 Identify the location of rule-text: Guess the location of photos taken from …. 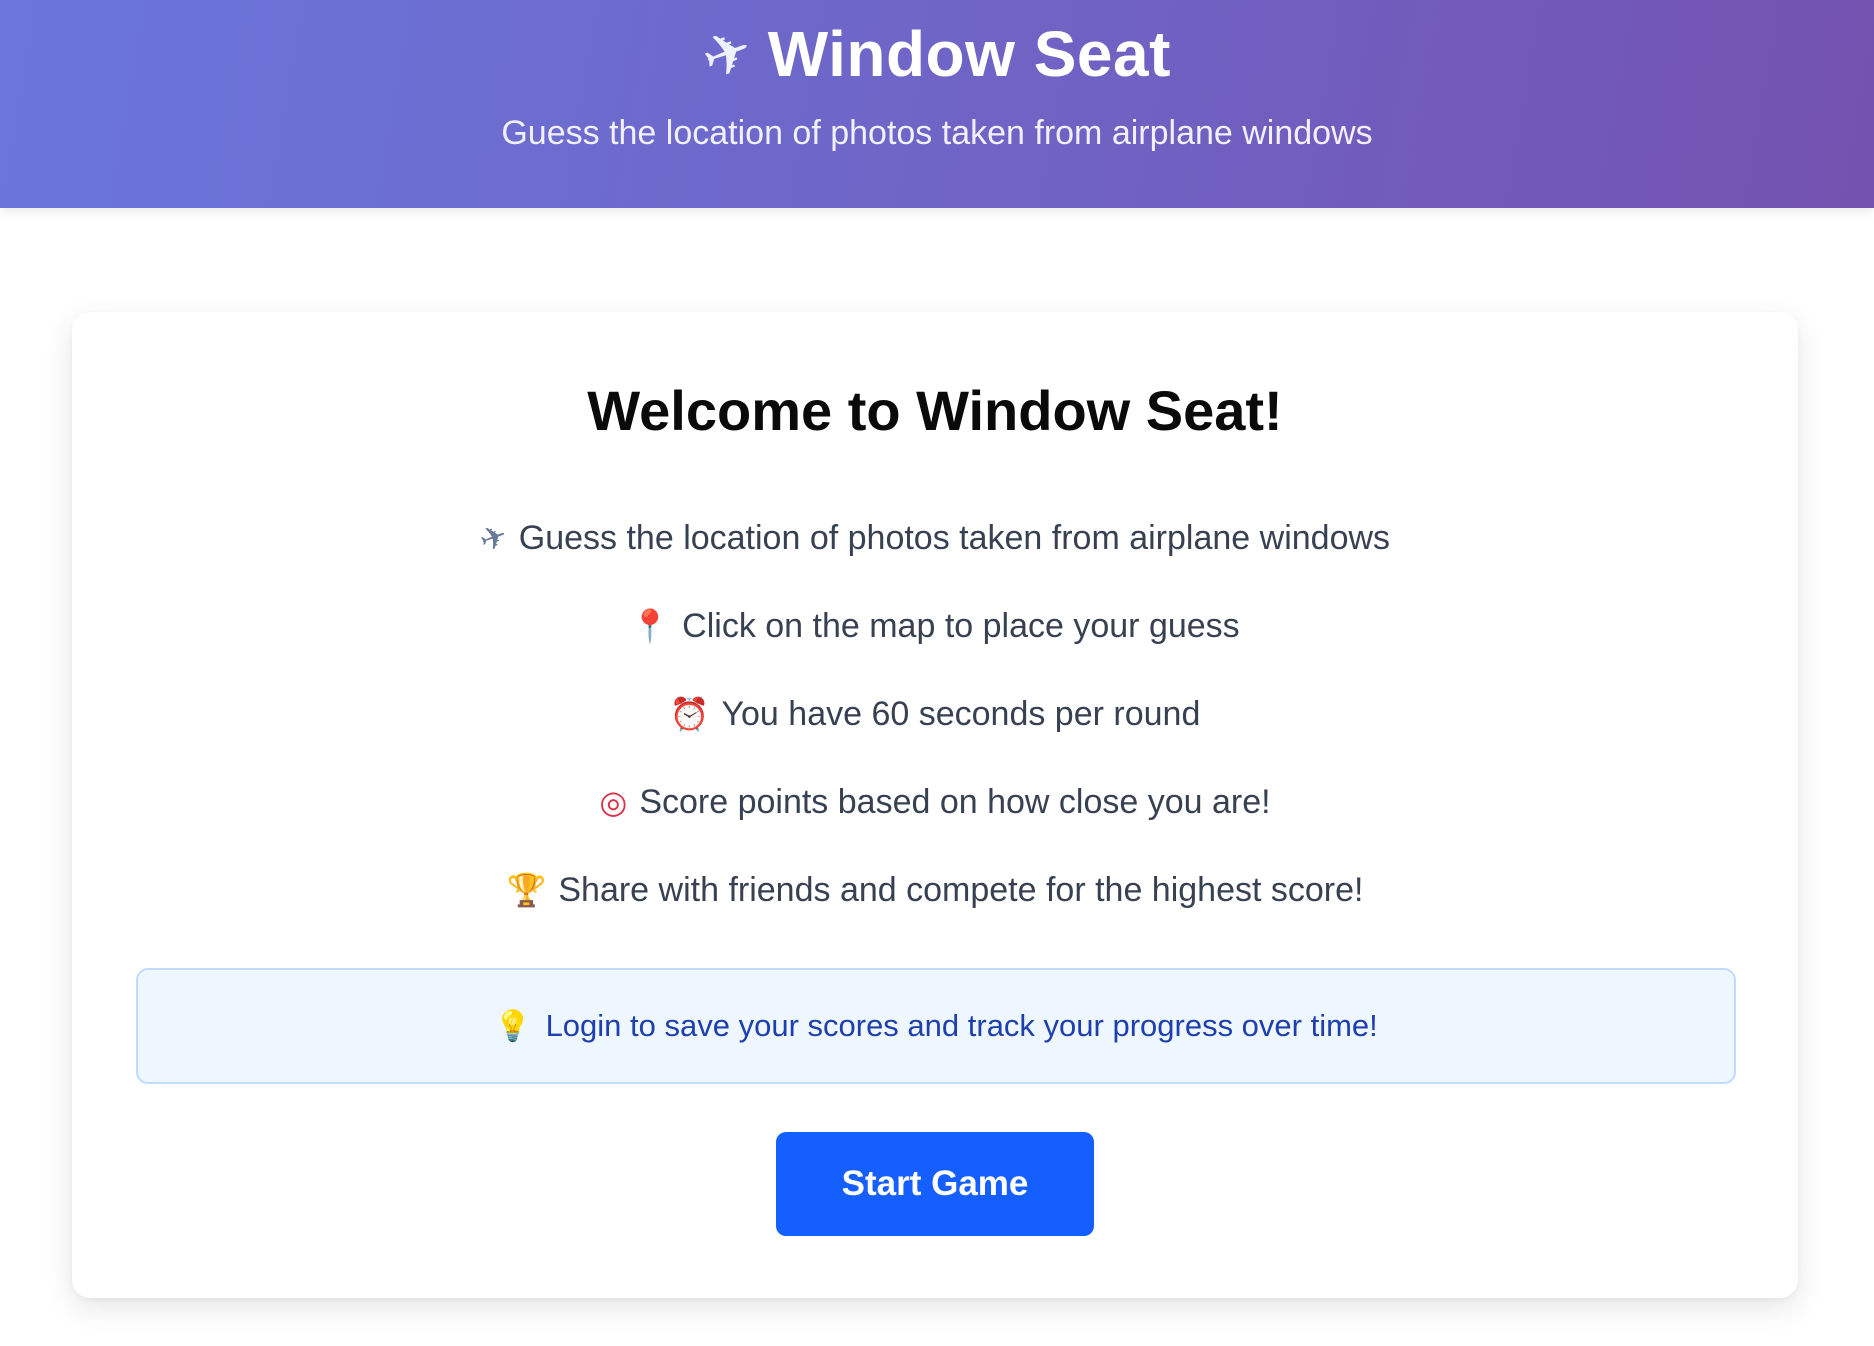
(954, 537).